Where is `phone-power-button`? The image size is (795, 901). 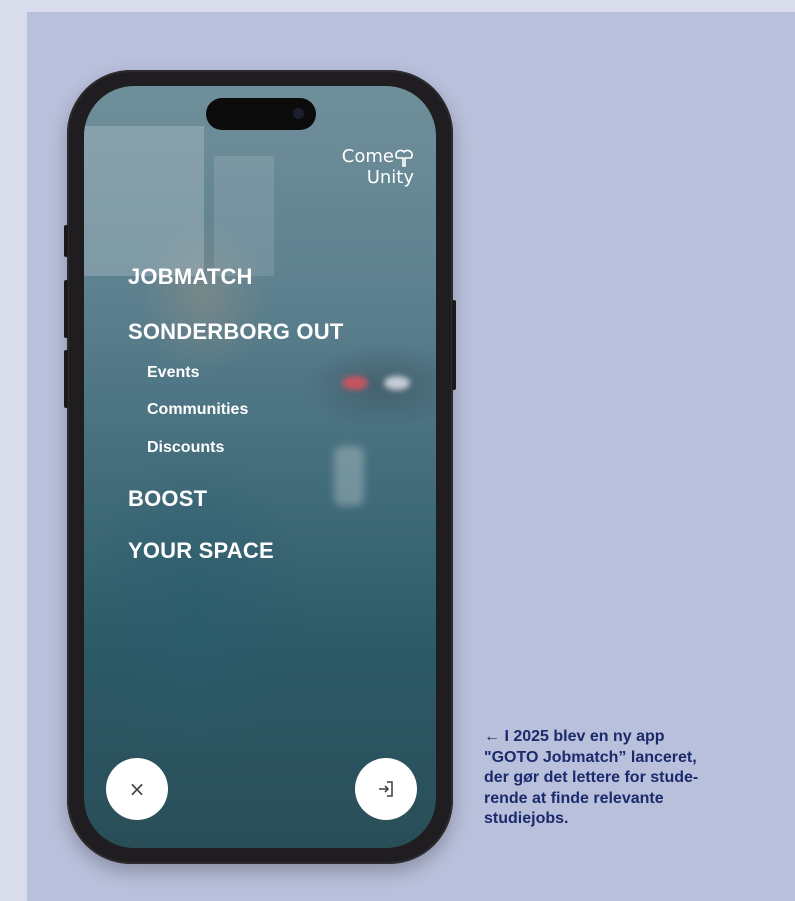 phone-power-button is located at coordinates (454, 345).